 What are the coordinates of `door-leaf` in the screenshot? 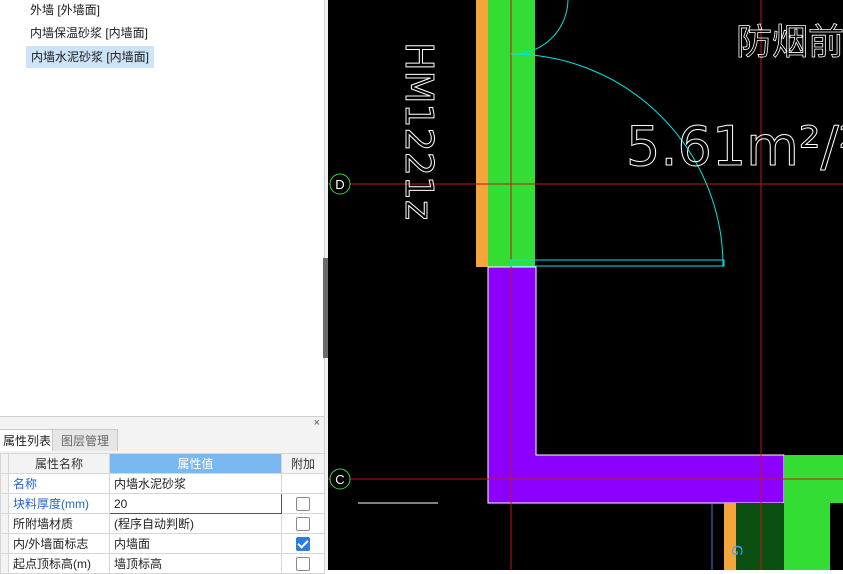 It's located at (617, 263).